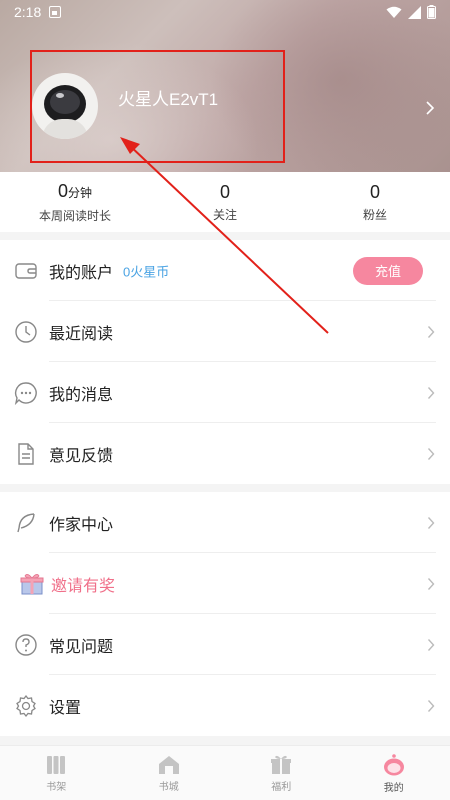 The width and height of the screenshot is (450, 800). What do you see at coordinates (65, 708) in the screenshot?
I see `menu-item-label: 设置` at bounding box center [65, 708].